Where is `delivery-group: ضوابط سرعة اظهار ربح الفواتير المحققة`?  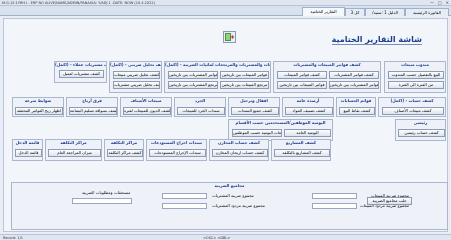 delivery-group: ضوابط سرعة اظهار ربح الفواتير المحققة is located at coordinates (38, 107).